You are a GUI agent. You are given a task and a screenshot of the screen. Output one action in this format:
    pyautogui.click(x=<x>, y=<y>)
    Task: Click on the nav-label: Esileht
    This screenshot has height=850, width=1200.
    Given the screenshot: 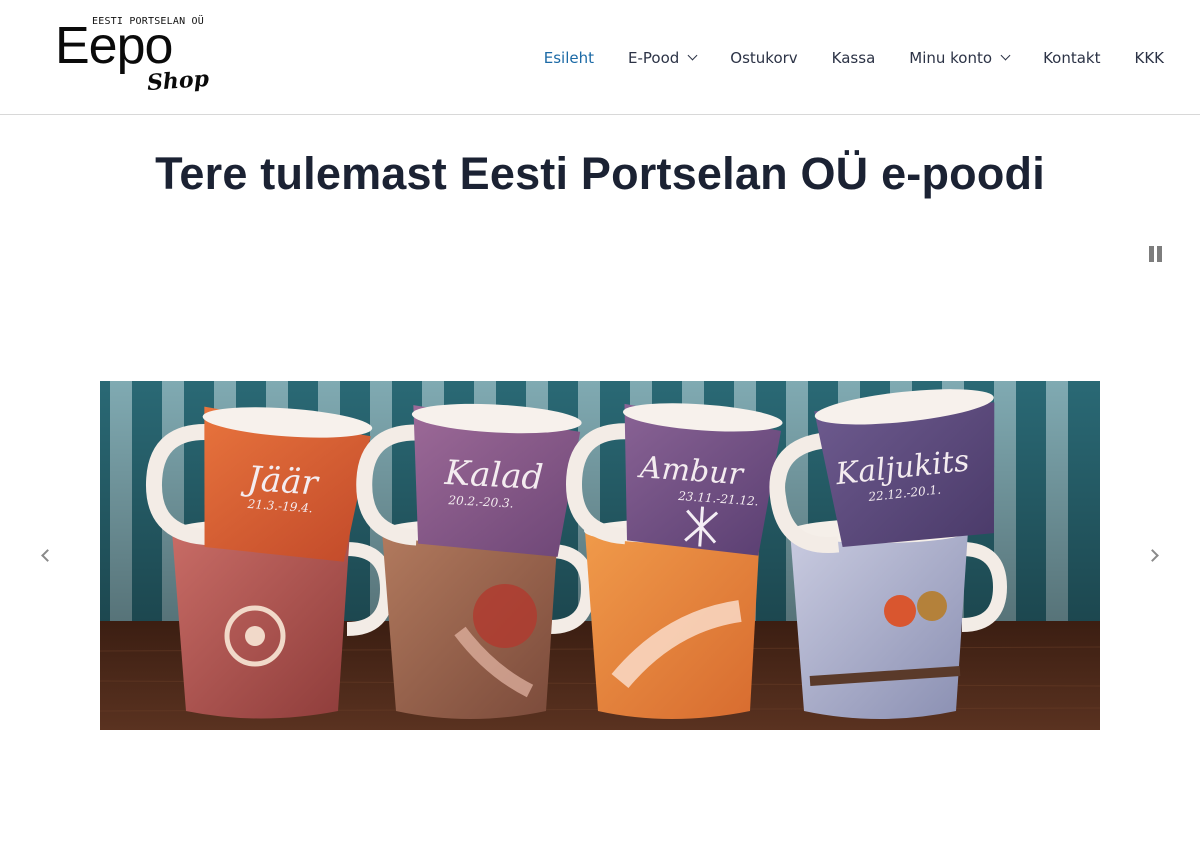 What is the action you would take?
    pyautogui.click(x=568, y=57)
    